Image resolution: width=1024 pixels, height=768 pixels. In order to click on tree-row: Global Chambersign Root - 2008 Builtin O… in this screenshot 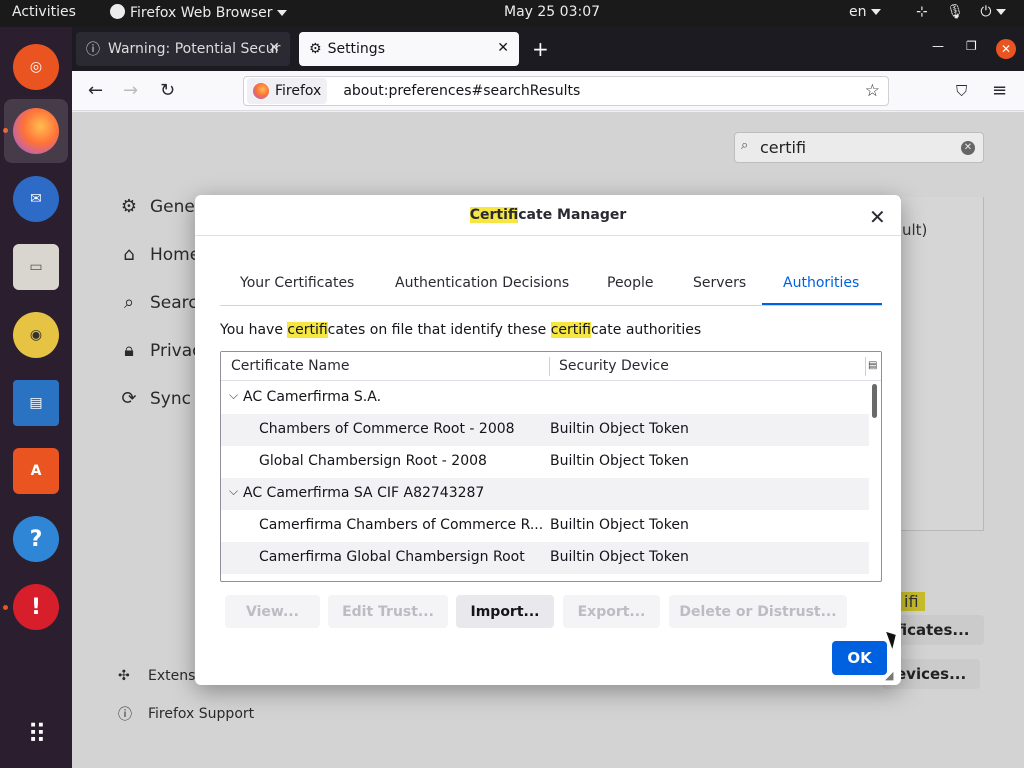, I will do `click(545, 462)`.